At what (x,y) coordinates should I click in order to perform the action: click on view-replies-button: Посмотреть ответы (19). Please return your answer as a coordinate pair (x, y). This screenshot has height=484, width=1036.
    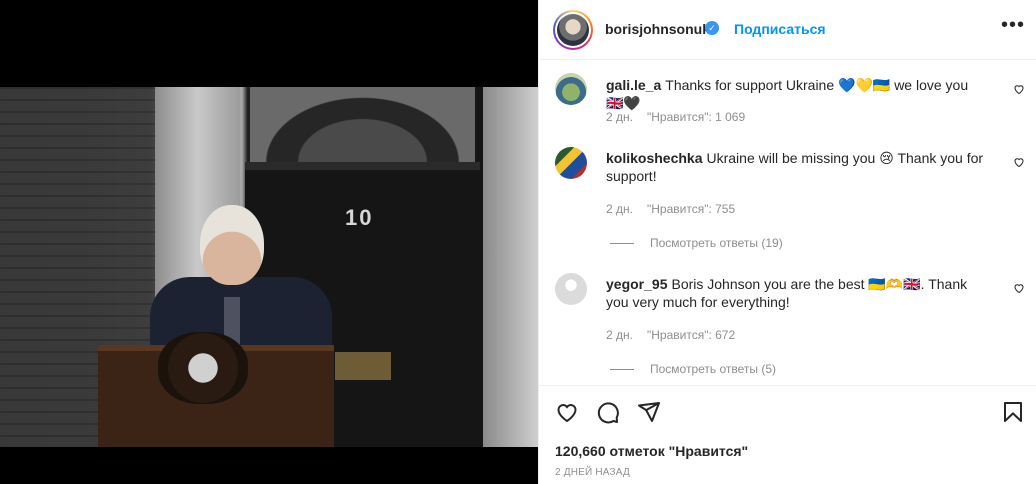
    Looking at the image, I should click on (696, 243).